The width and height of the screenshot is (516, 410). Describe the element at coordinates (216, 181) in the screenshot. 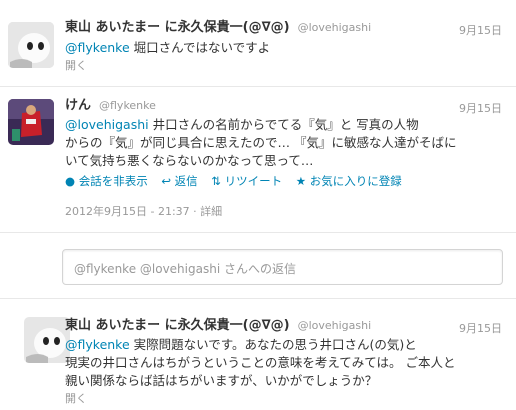

I see `retweet-icon: ⇅` at that location.